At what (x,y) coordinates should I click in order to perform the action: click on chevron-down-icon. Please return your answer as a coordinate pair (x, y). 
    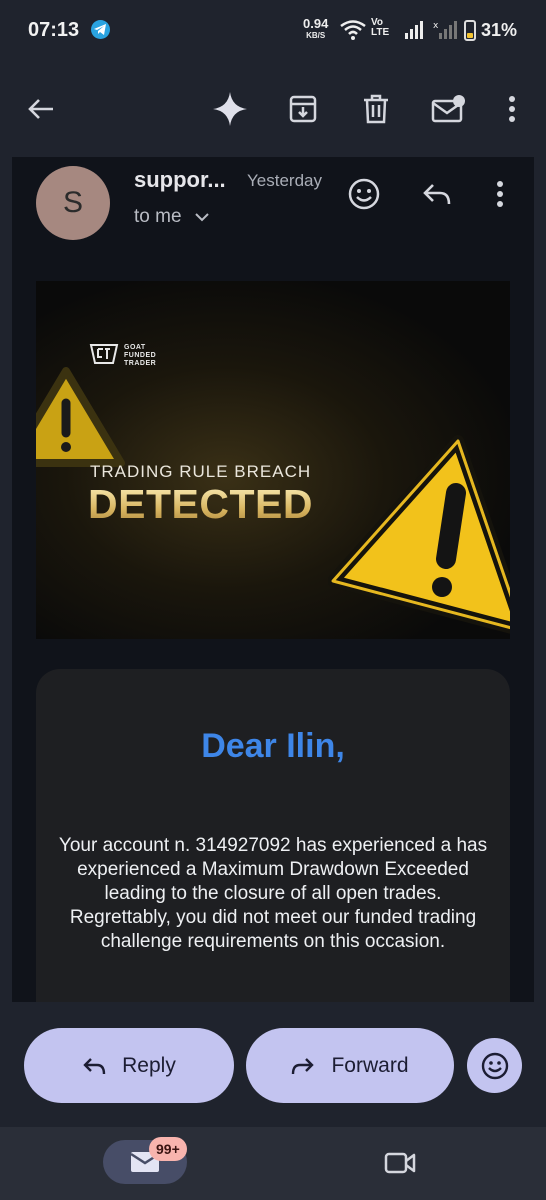
    Looking at the image, I should click on (202, 217).